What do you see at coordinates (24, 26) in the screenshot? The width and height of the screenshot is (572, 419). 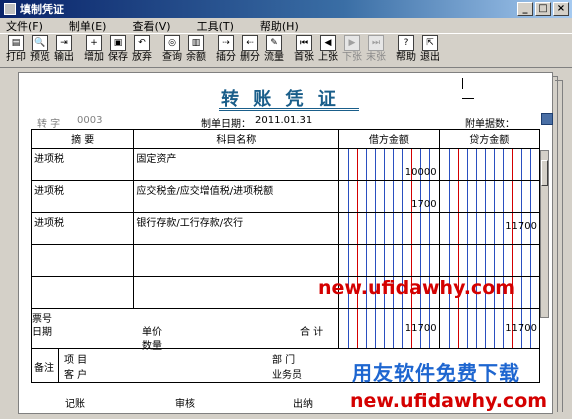 I see `menu-file: 文件(F)` at bounding box center [24, 26].